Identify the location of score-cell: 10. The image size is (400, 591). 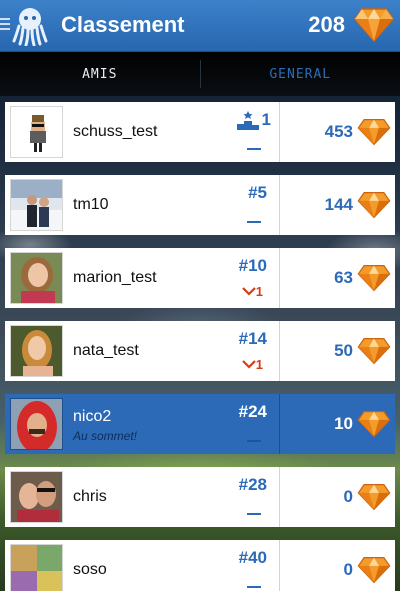
(337, 424).